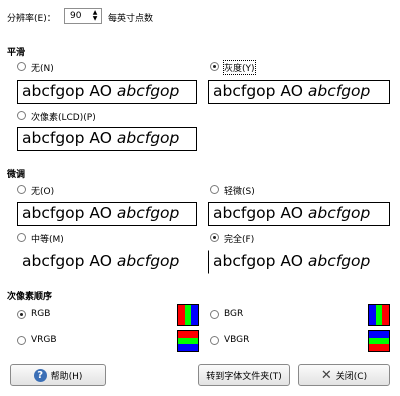 This screenshot has width=400, height=396. I want to click on hinting-none-option: 无(O), so click(67, 190).